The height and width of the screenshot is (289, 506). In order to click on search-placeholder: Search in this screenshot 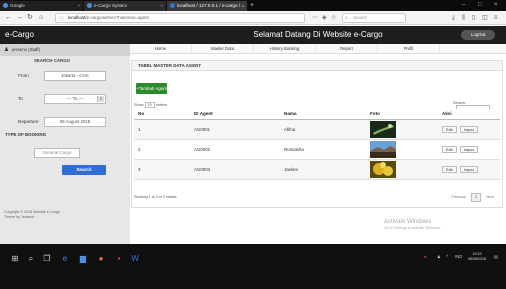, I will do `click(360, 17)`.